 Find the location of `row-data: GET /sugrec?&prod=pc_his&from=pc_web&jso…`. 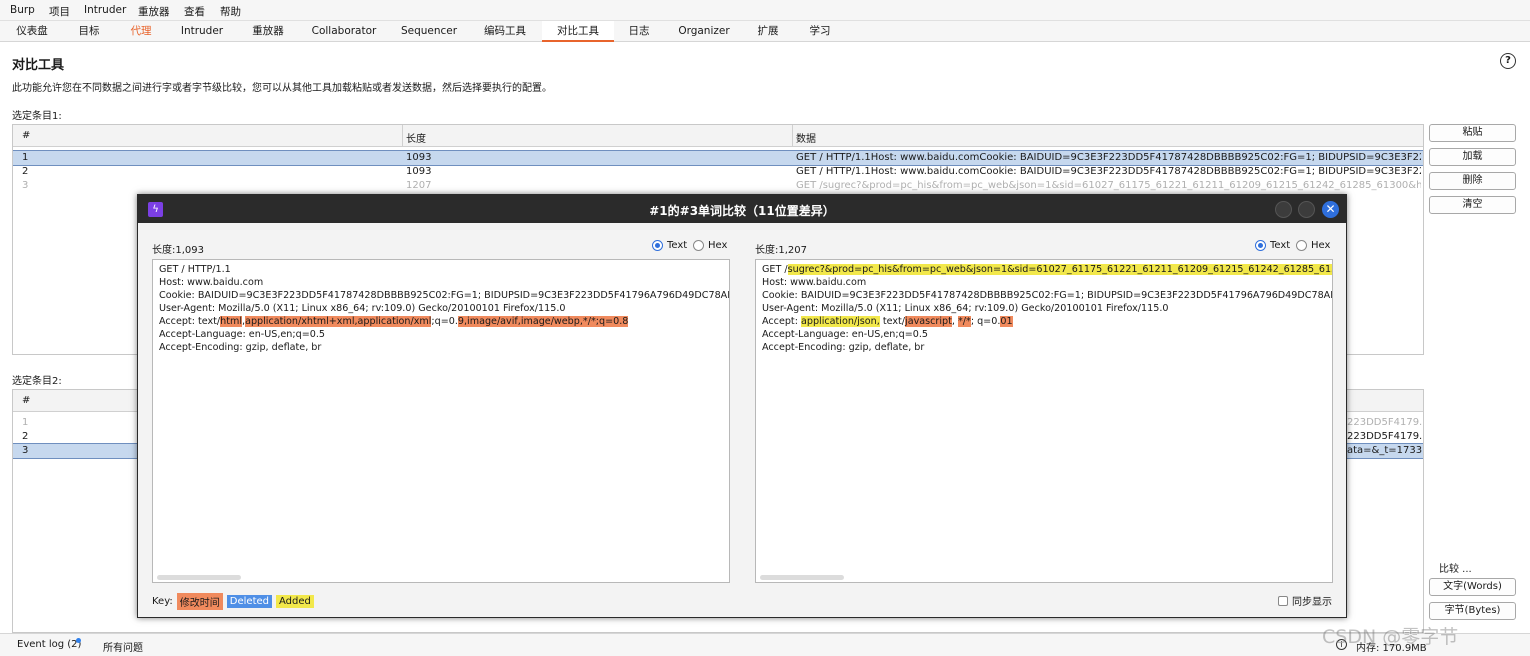

row-data: GET /sugrec?&prod=pc_his&from=pc_web&jso… is located at coordinates (1108, 185).